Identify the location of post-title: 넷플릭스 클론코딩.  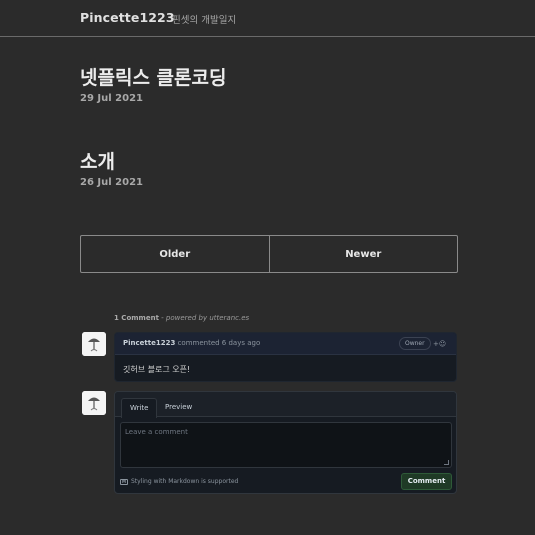
(153, 78).